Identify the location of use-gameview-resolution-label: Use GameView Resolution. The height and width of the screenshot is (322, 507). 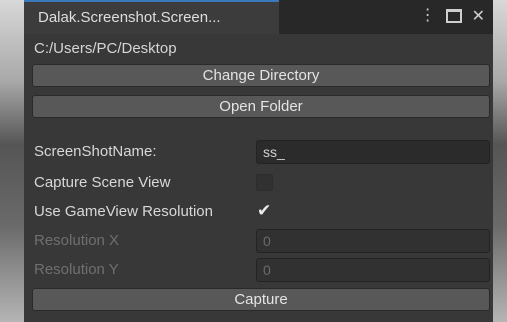
(123, 211).